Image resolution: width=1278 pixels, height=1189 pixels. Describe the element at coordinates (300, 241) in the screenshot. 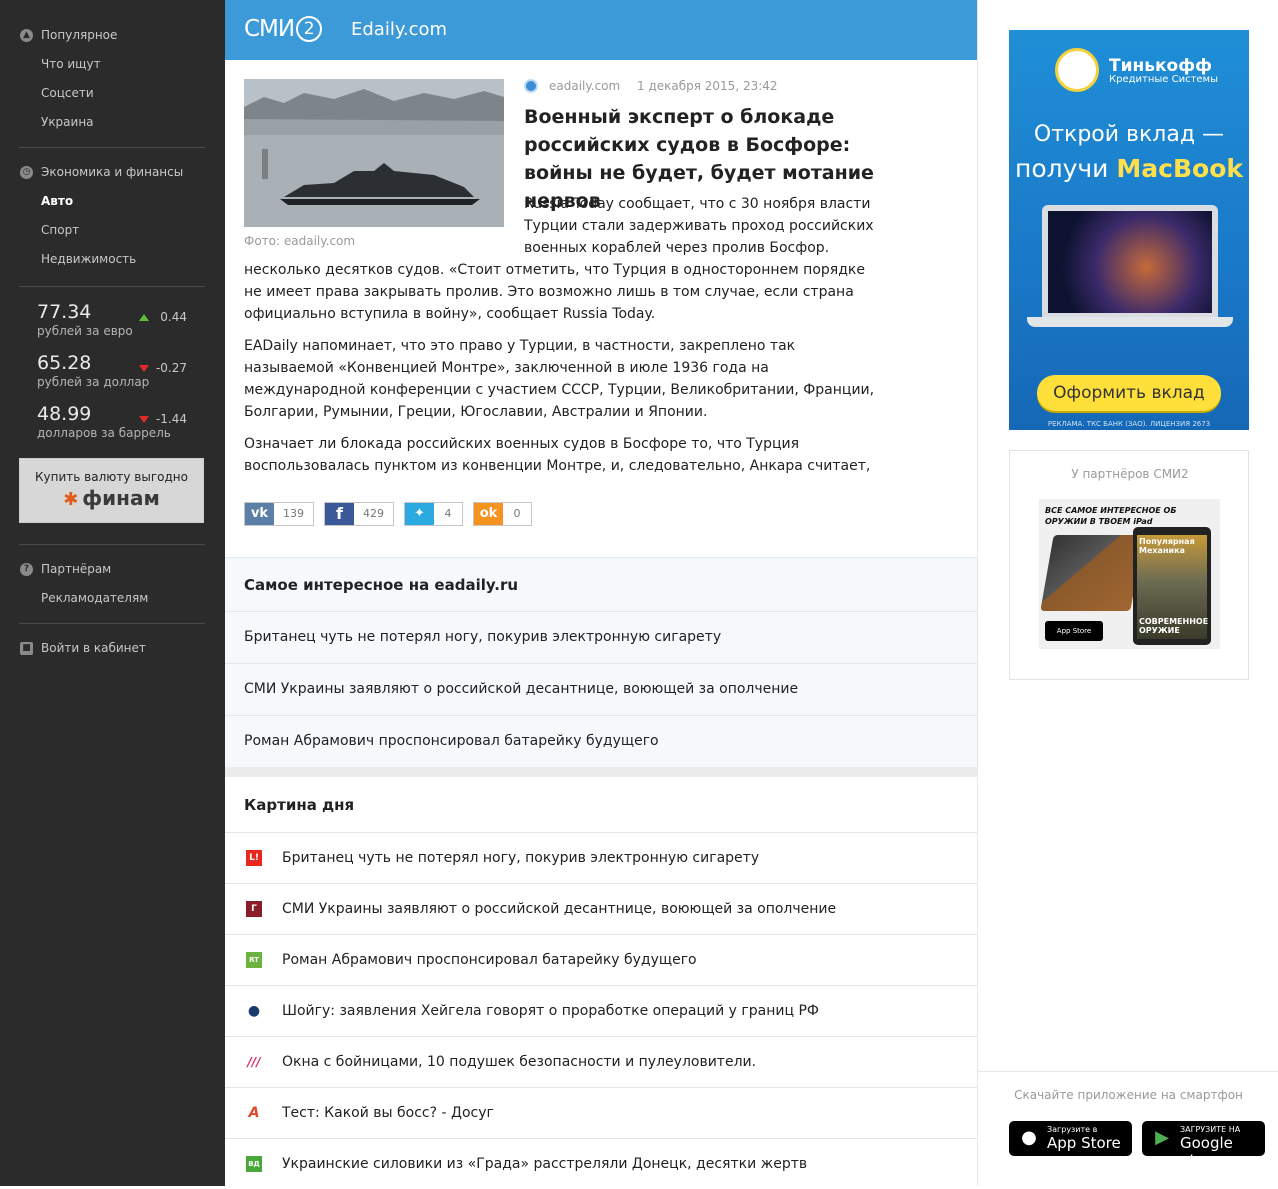

I see `photo-caption: Фото: eadaily.com` at that location.